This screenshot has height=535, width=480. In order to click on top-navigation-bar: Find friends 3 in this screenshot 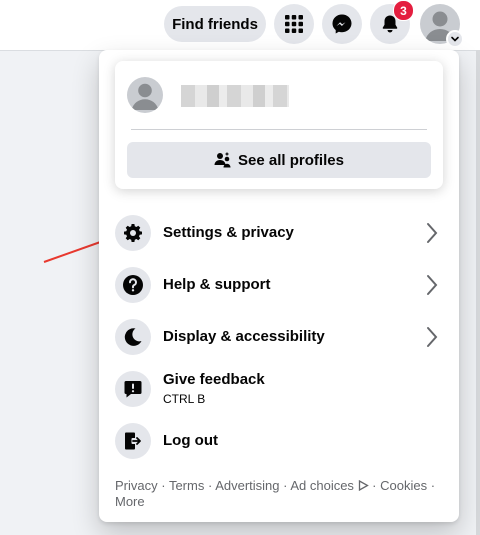, I will do `click(240, 25)`.